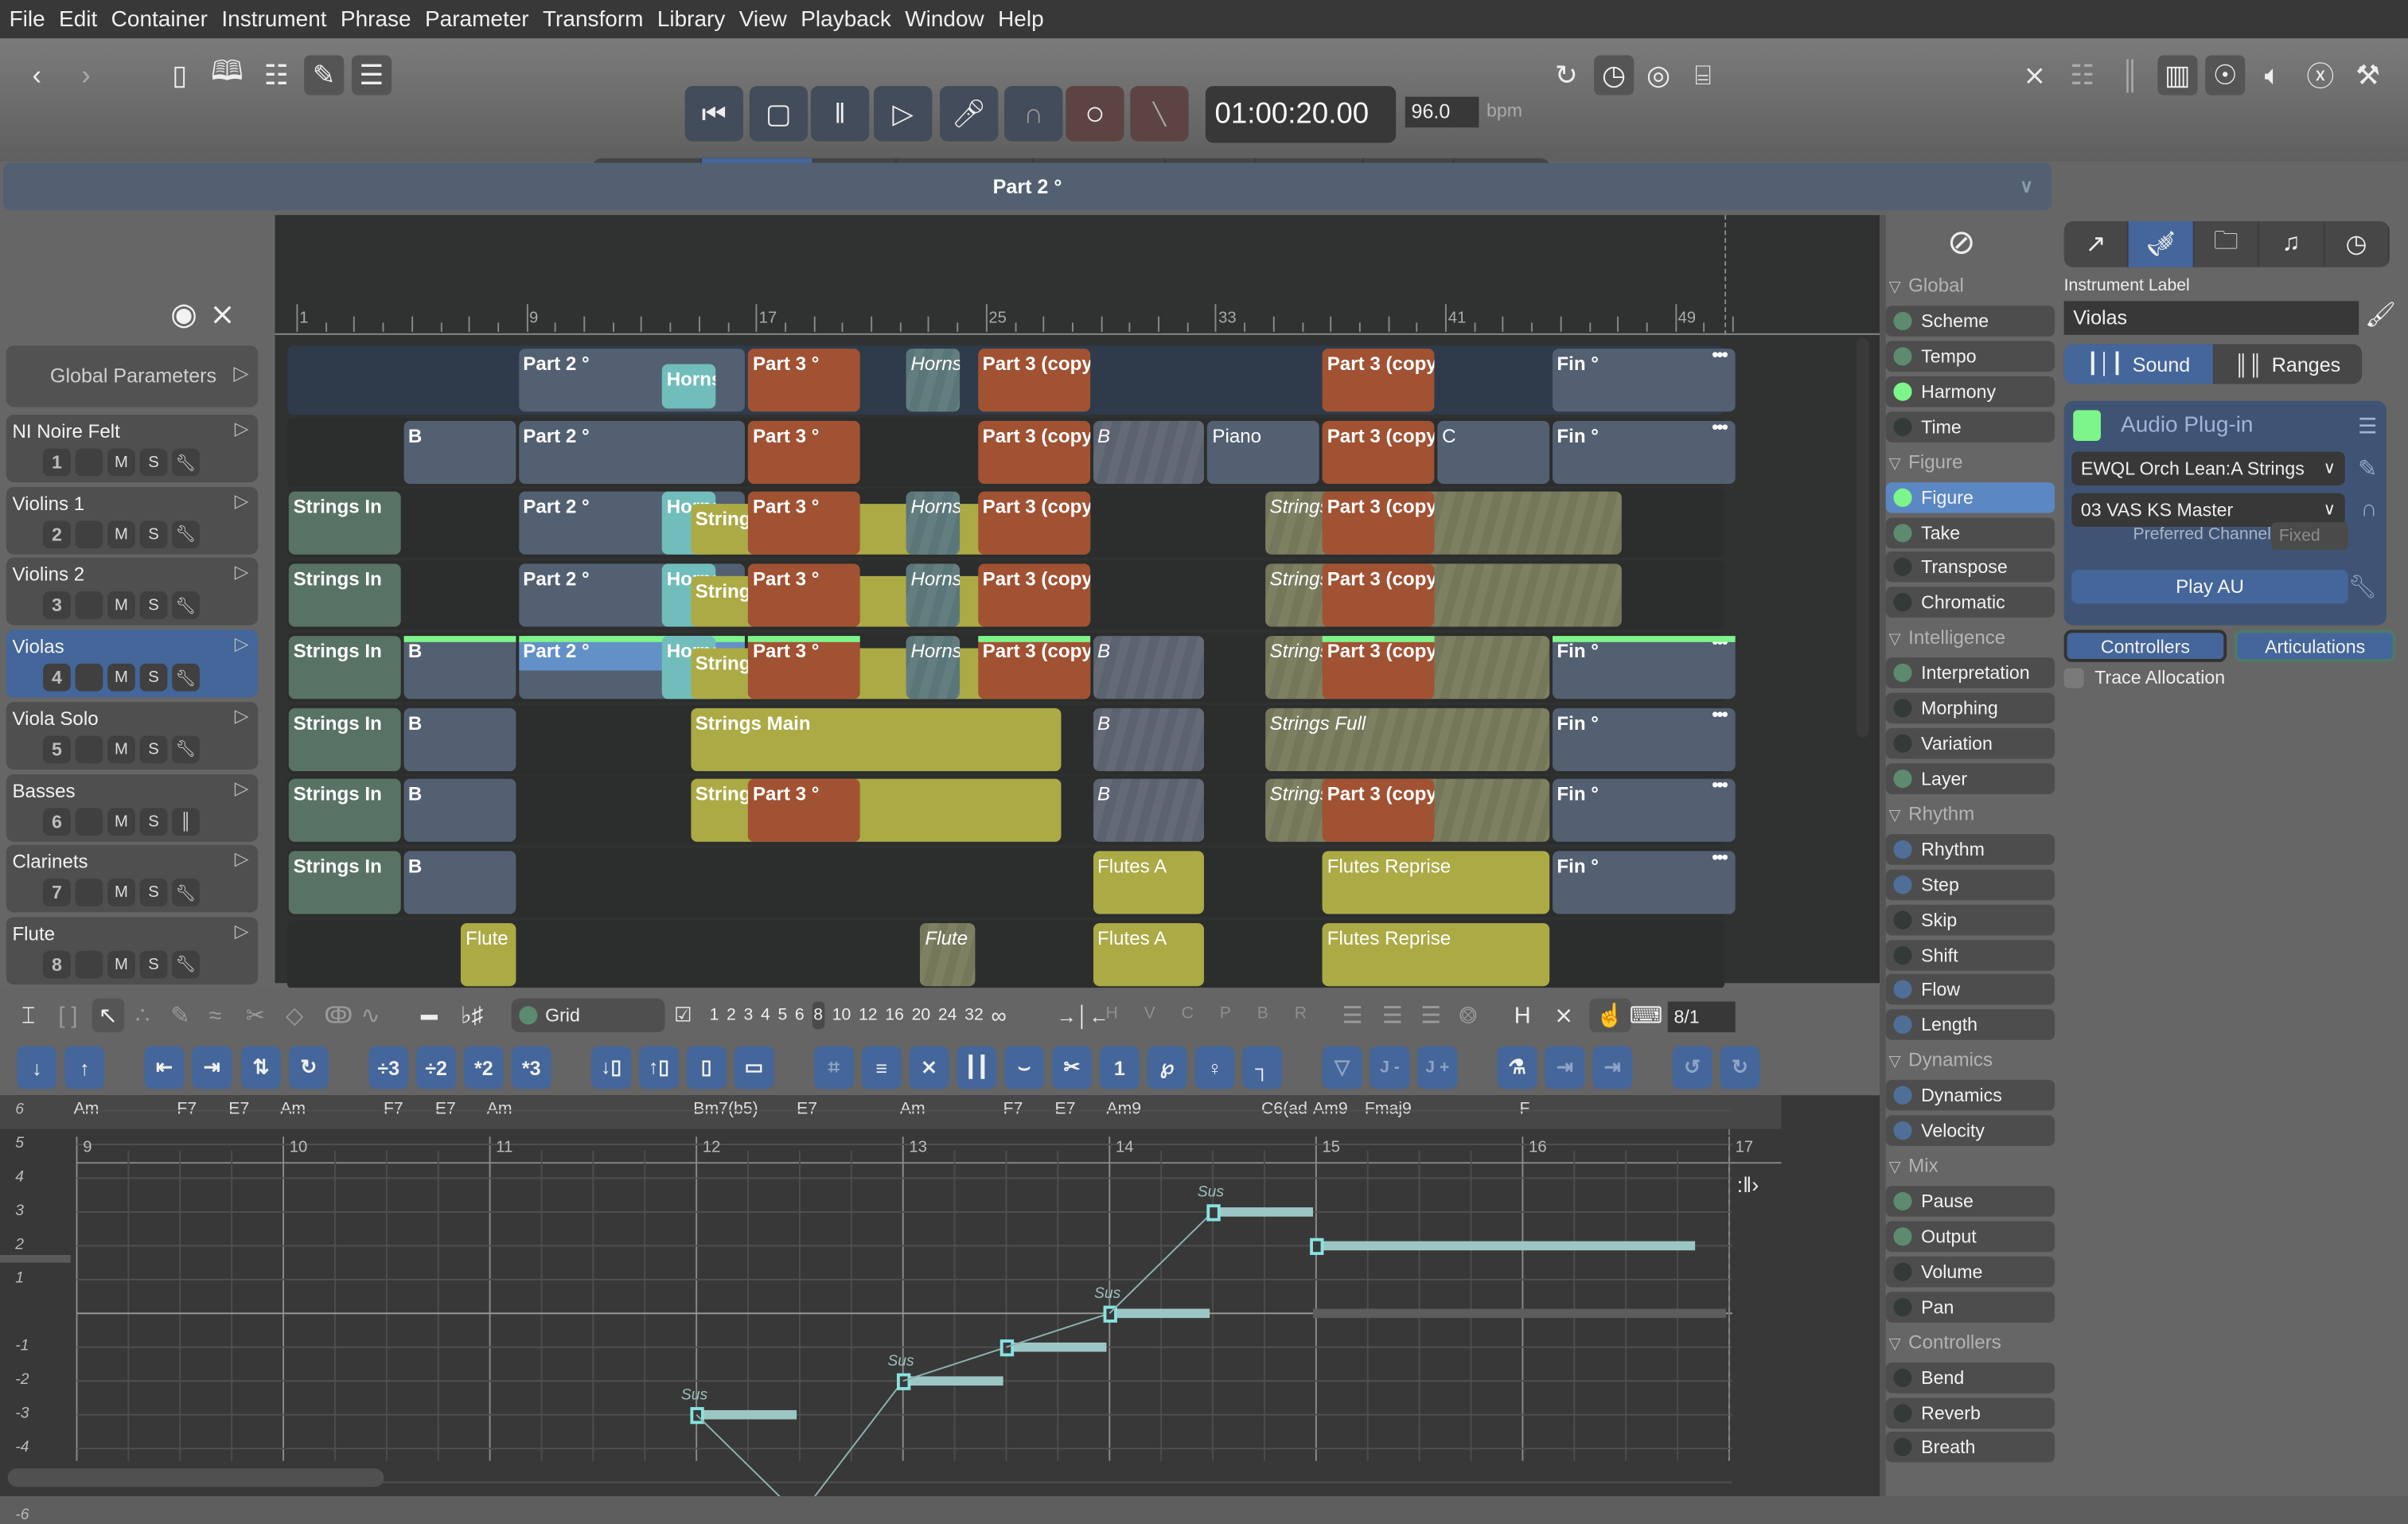 This screenshot has height=1524, width=2408. What do you see at coordinates (707, 1067) in the screenshot?
I see `ruler-vertical-button: ▯` at bounding box center [707, 1067].